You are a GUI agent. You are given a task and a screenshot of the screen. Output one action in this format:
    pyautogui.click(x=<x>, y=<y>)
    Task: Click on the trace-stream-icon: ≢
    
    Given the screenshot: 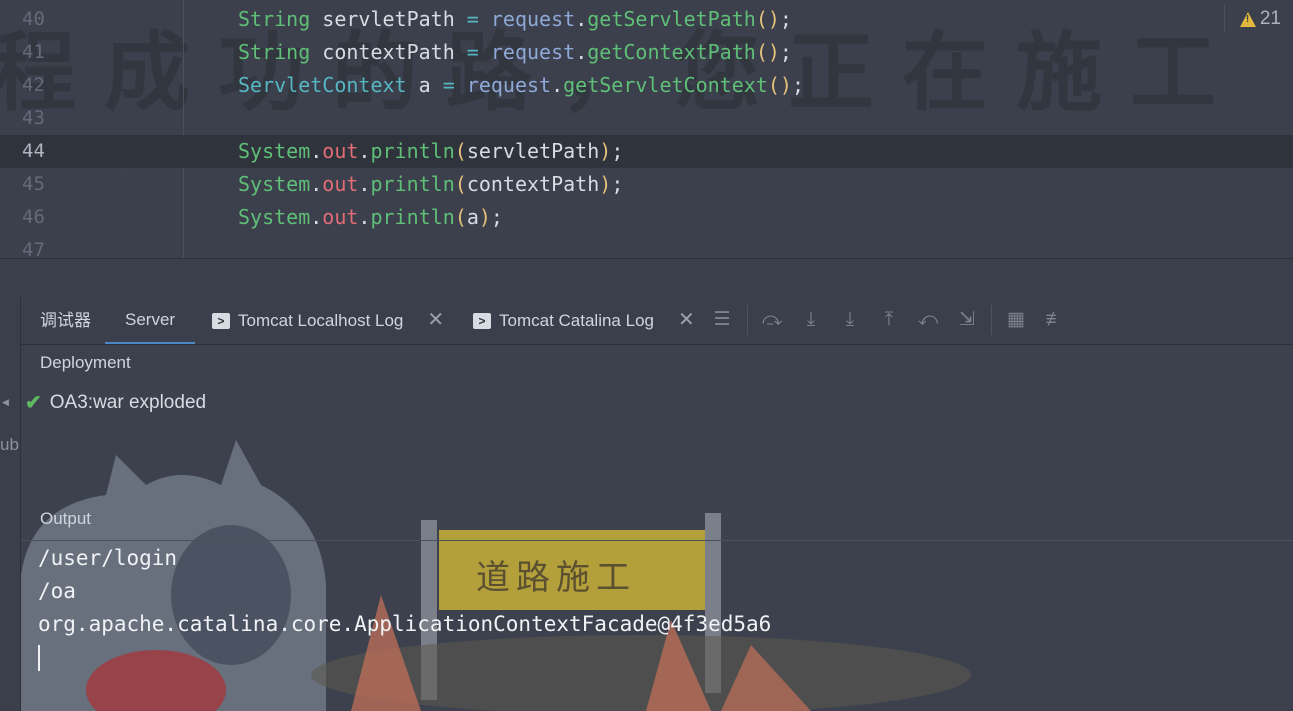 What is the action you would take?
    pyautogui.click(x=1055, y=320)
    